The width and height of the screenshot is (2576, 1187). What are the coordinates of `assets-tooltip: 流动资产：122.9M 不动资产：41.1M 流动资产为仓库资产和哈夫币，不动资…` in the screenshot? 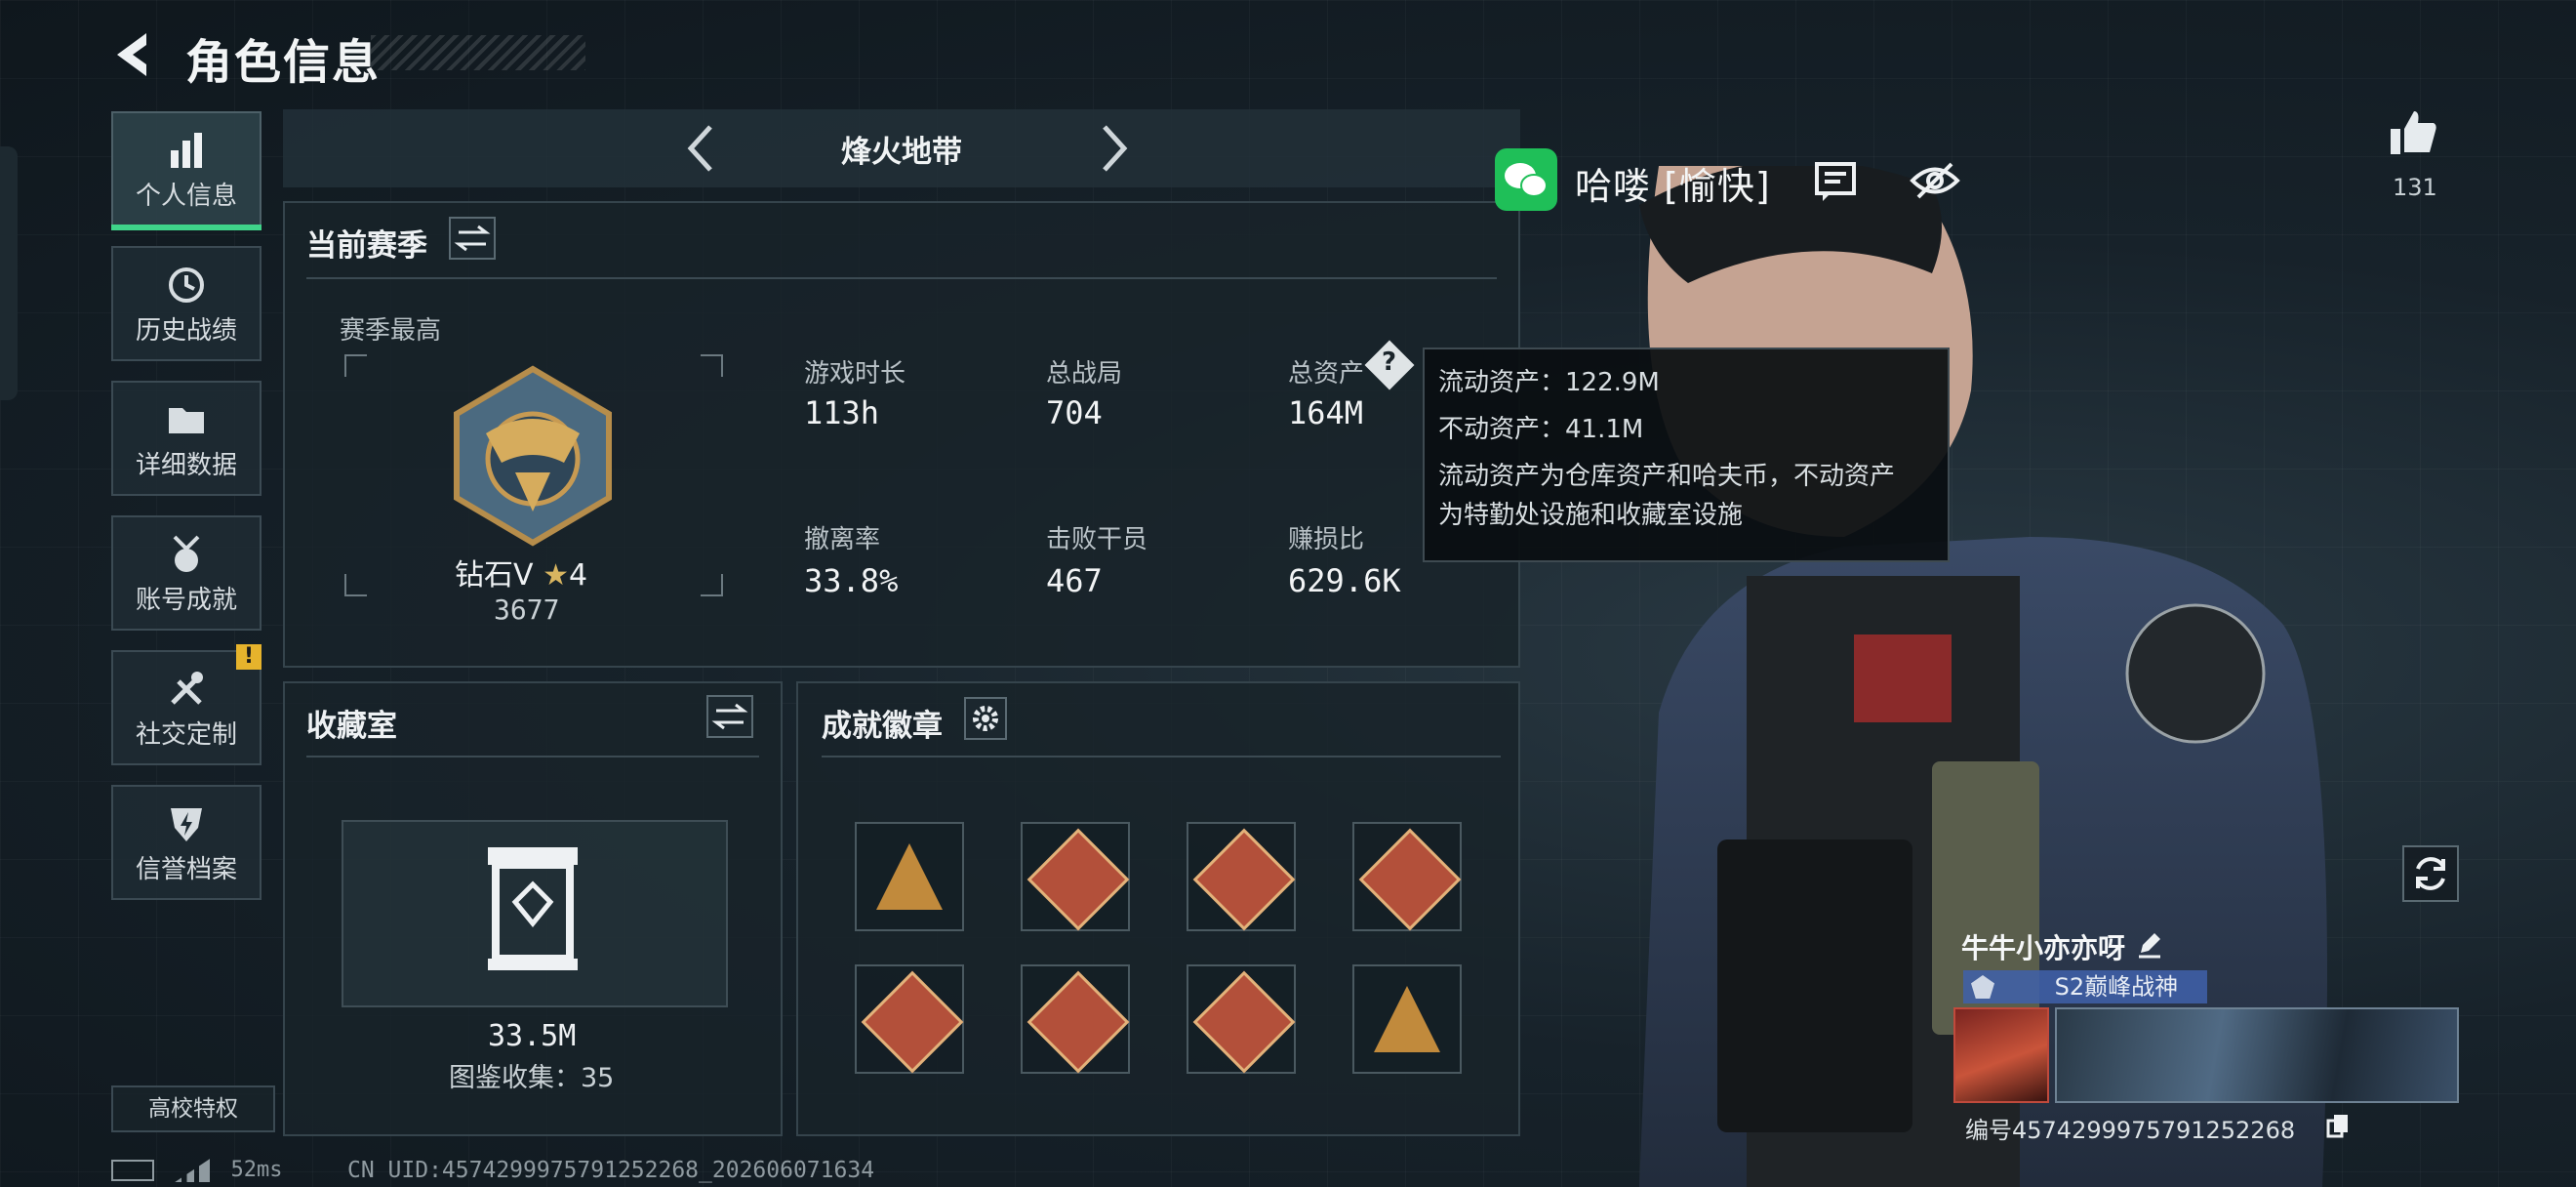 It's located at (1686, 455).